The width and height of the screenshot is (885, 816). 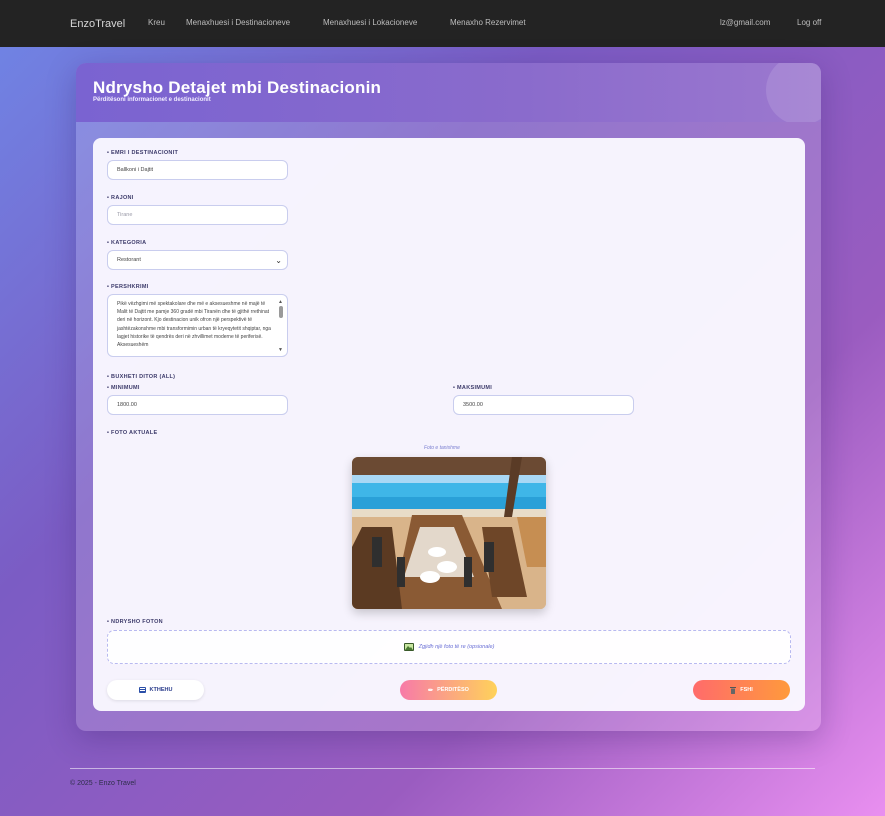 I want to click on max-label: • MAKSIMUMI, so click(x=473, y=388).